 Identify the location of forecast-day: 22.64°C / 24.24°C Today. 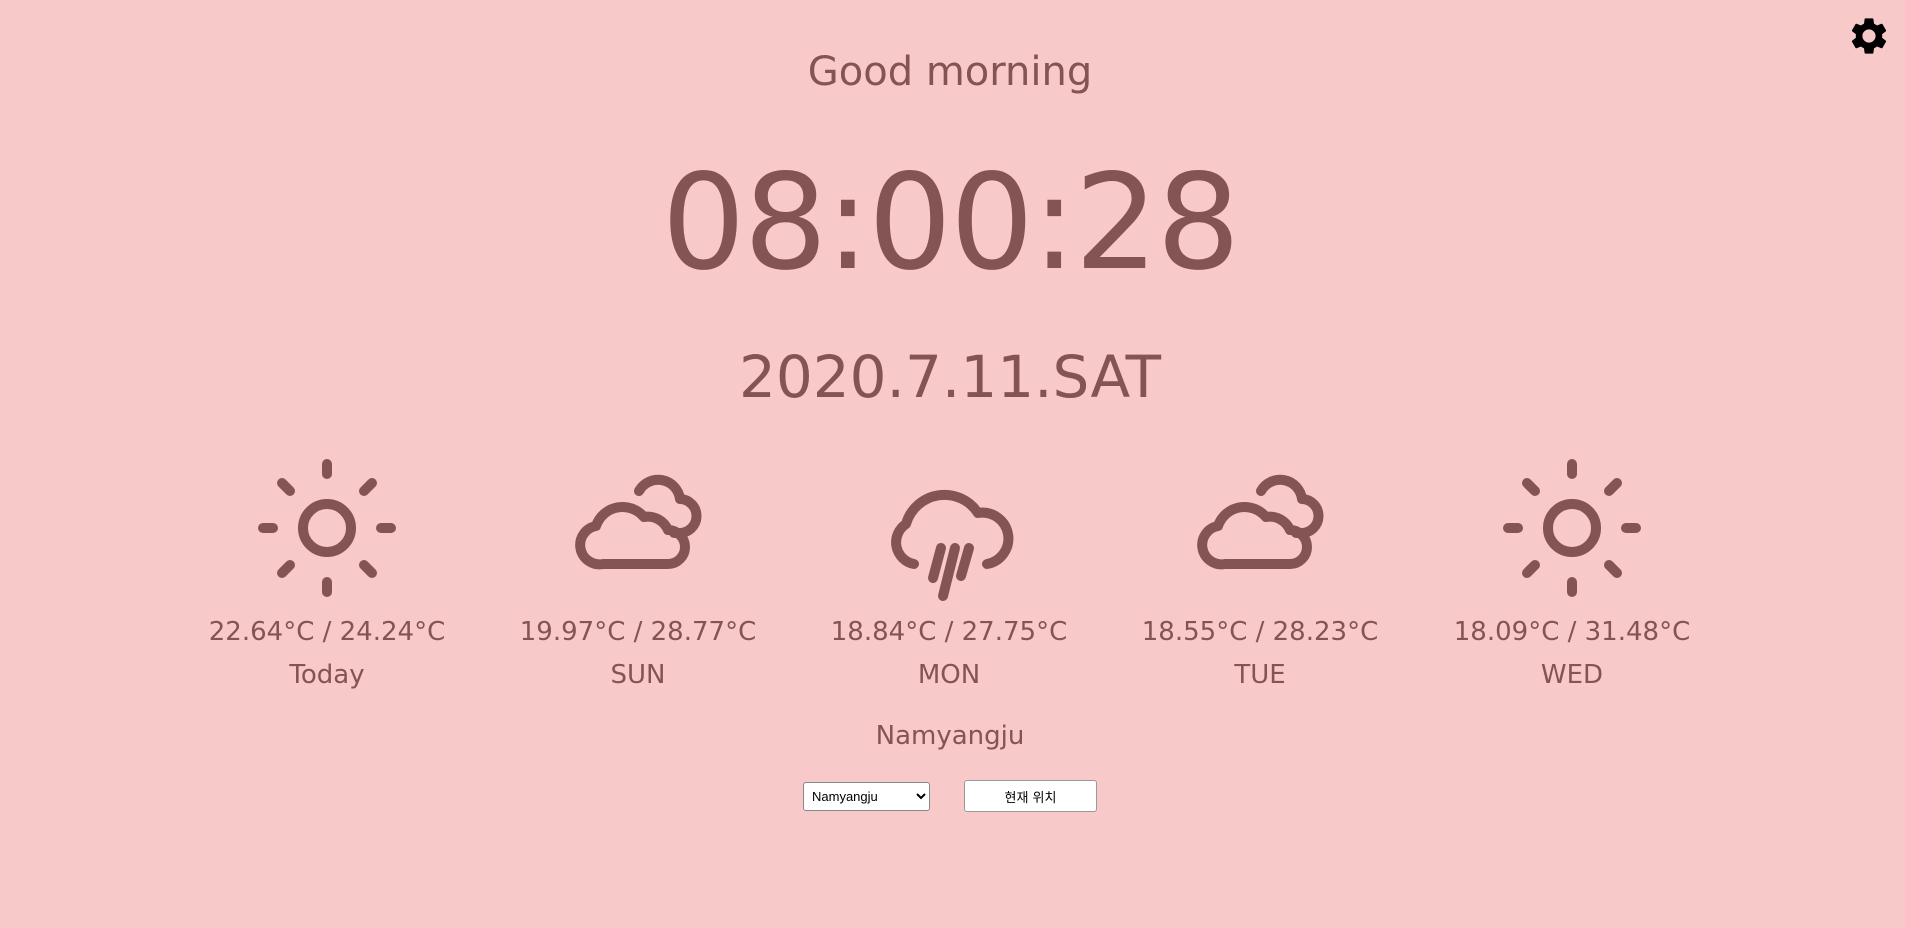
(327, 572).